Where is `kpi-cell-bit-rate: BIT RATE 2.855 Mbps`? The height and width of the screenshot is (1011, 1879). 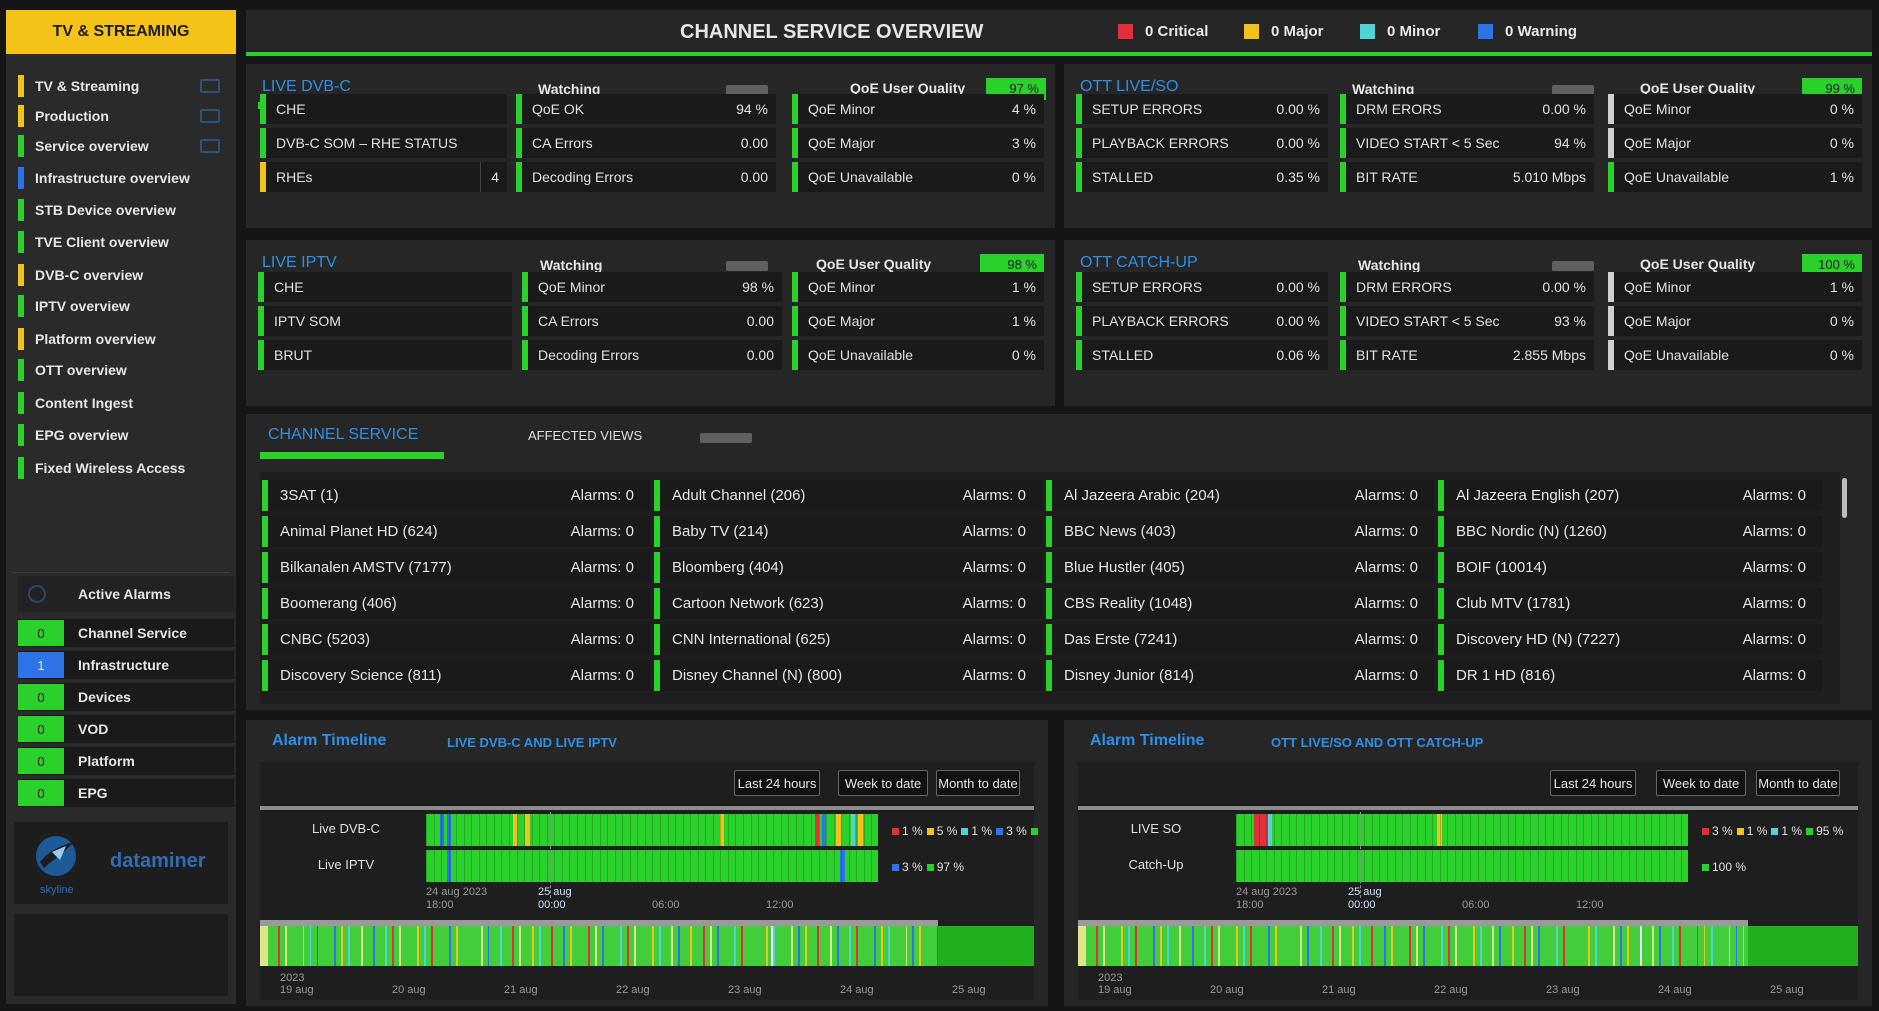
kpi-cell-bit-rate: BIT RATE 2.855 Mbps is located at coordinates (1467, 355).